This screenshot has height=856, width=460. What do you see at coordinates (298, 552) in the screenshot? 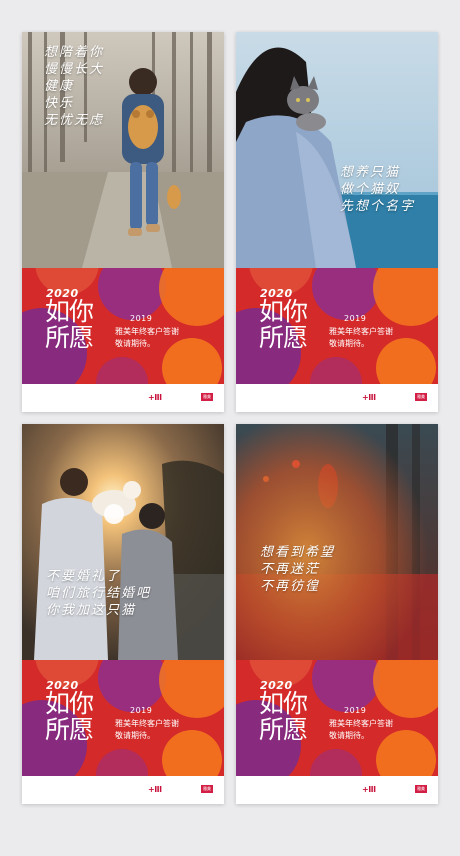
I see `caption-line: 想看到希望` at bounding box center [298, 552].